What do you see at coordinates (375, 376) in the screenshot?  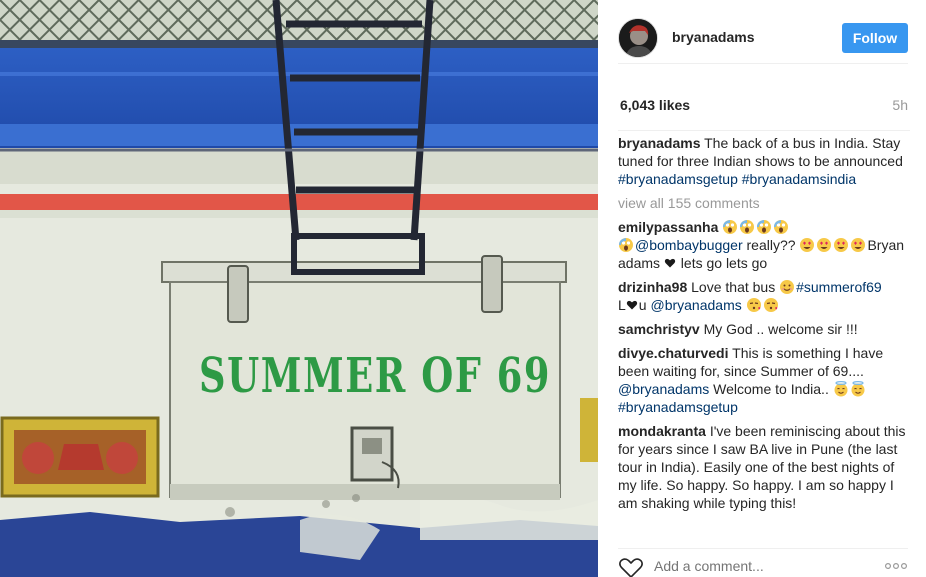 I see `bus-painted-text: SUMMER OF 69` at bounding box center [375, 376].